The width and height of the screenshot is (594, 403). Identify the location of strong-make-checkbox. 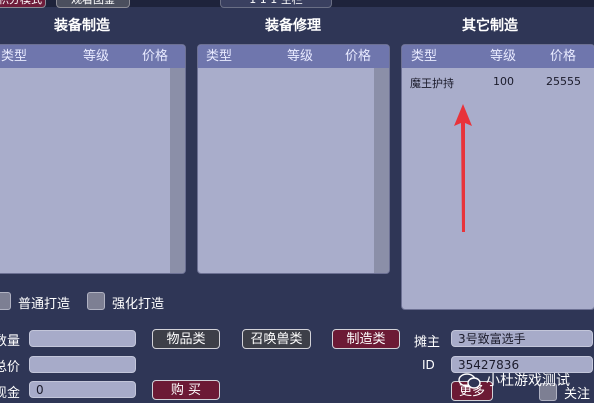
(96, 301).